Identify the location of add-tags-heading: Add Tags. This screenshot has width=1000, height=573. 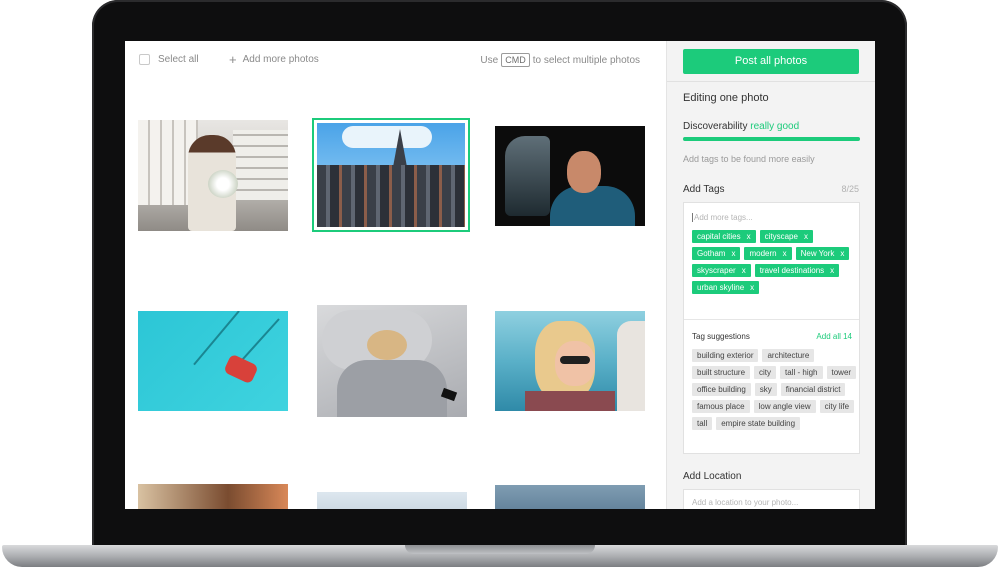
(704, 189).